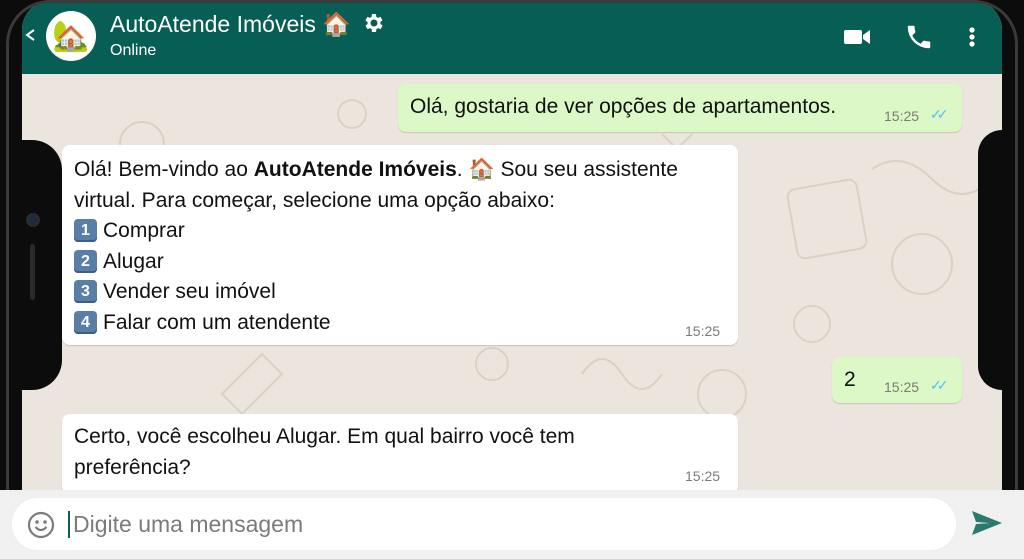 This screenshot has height=559, width=1024. I want to click on menu-option-comprar: 1 Comprar, so click(376, 231).